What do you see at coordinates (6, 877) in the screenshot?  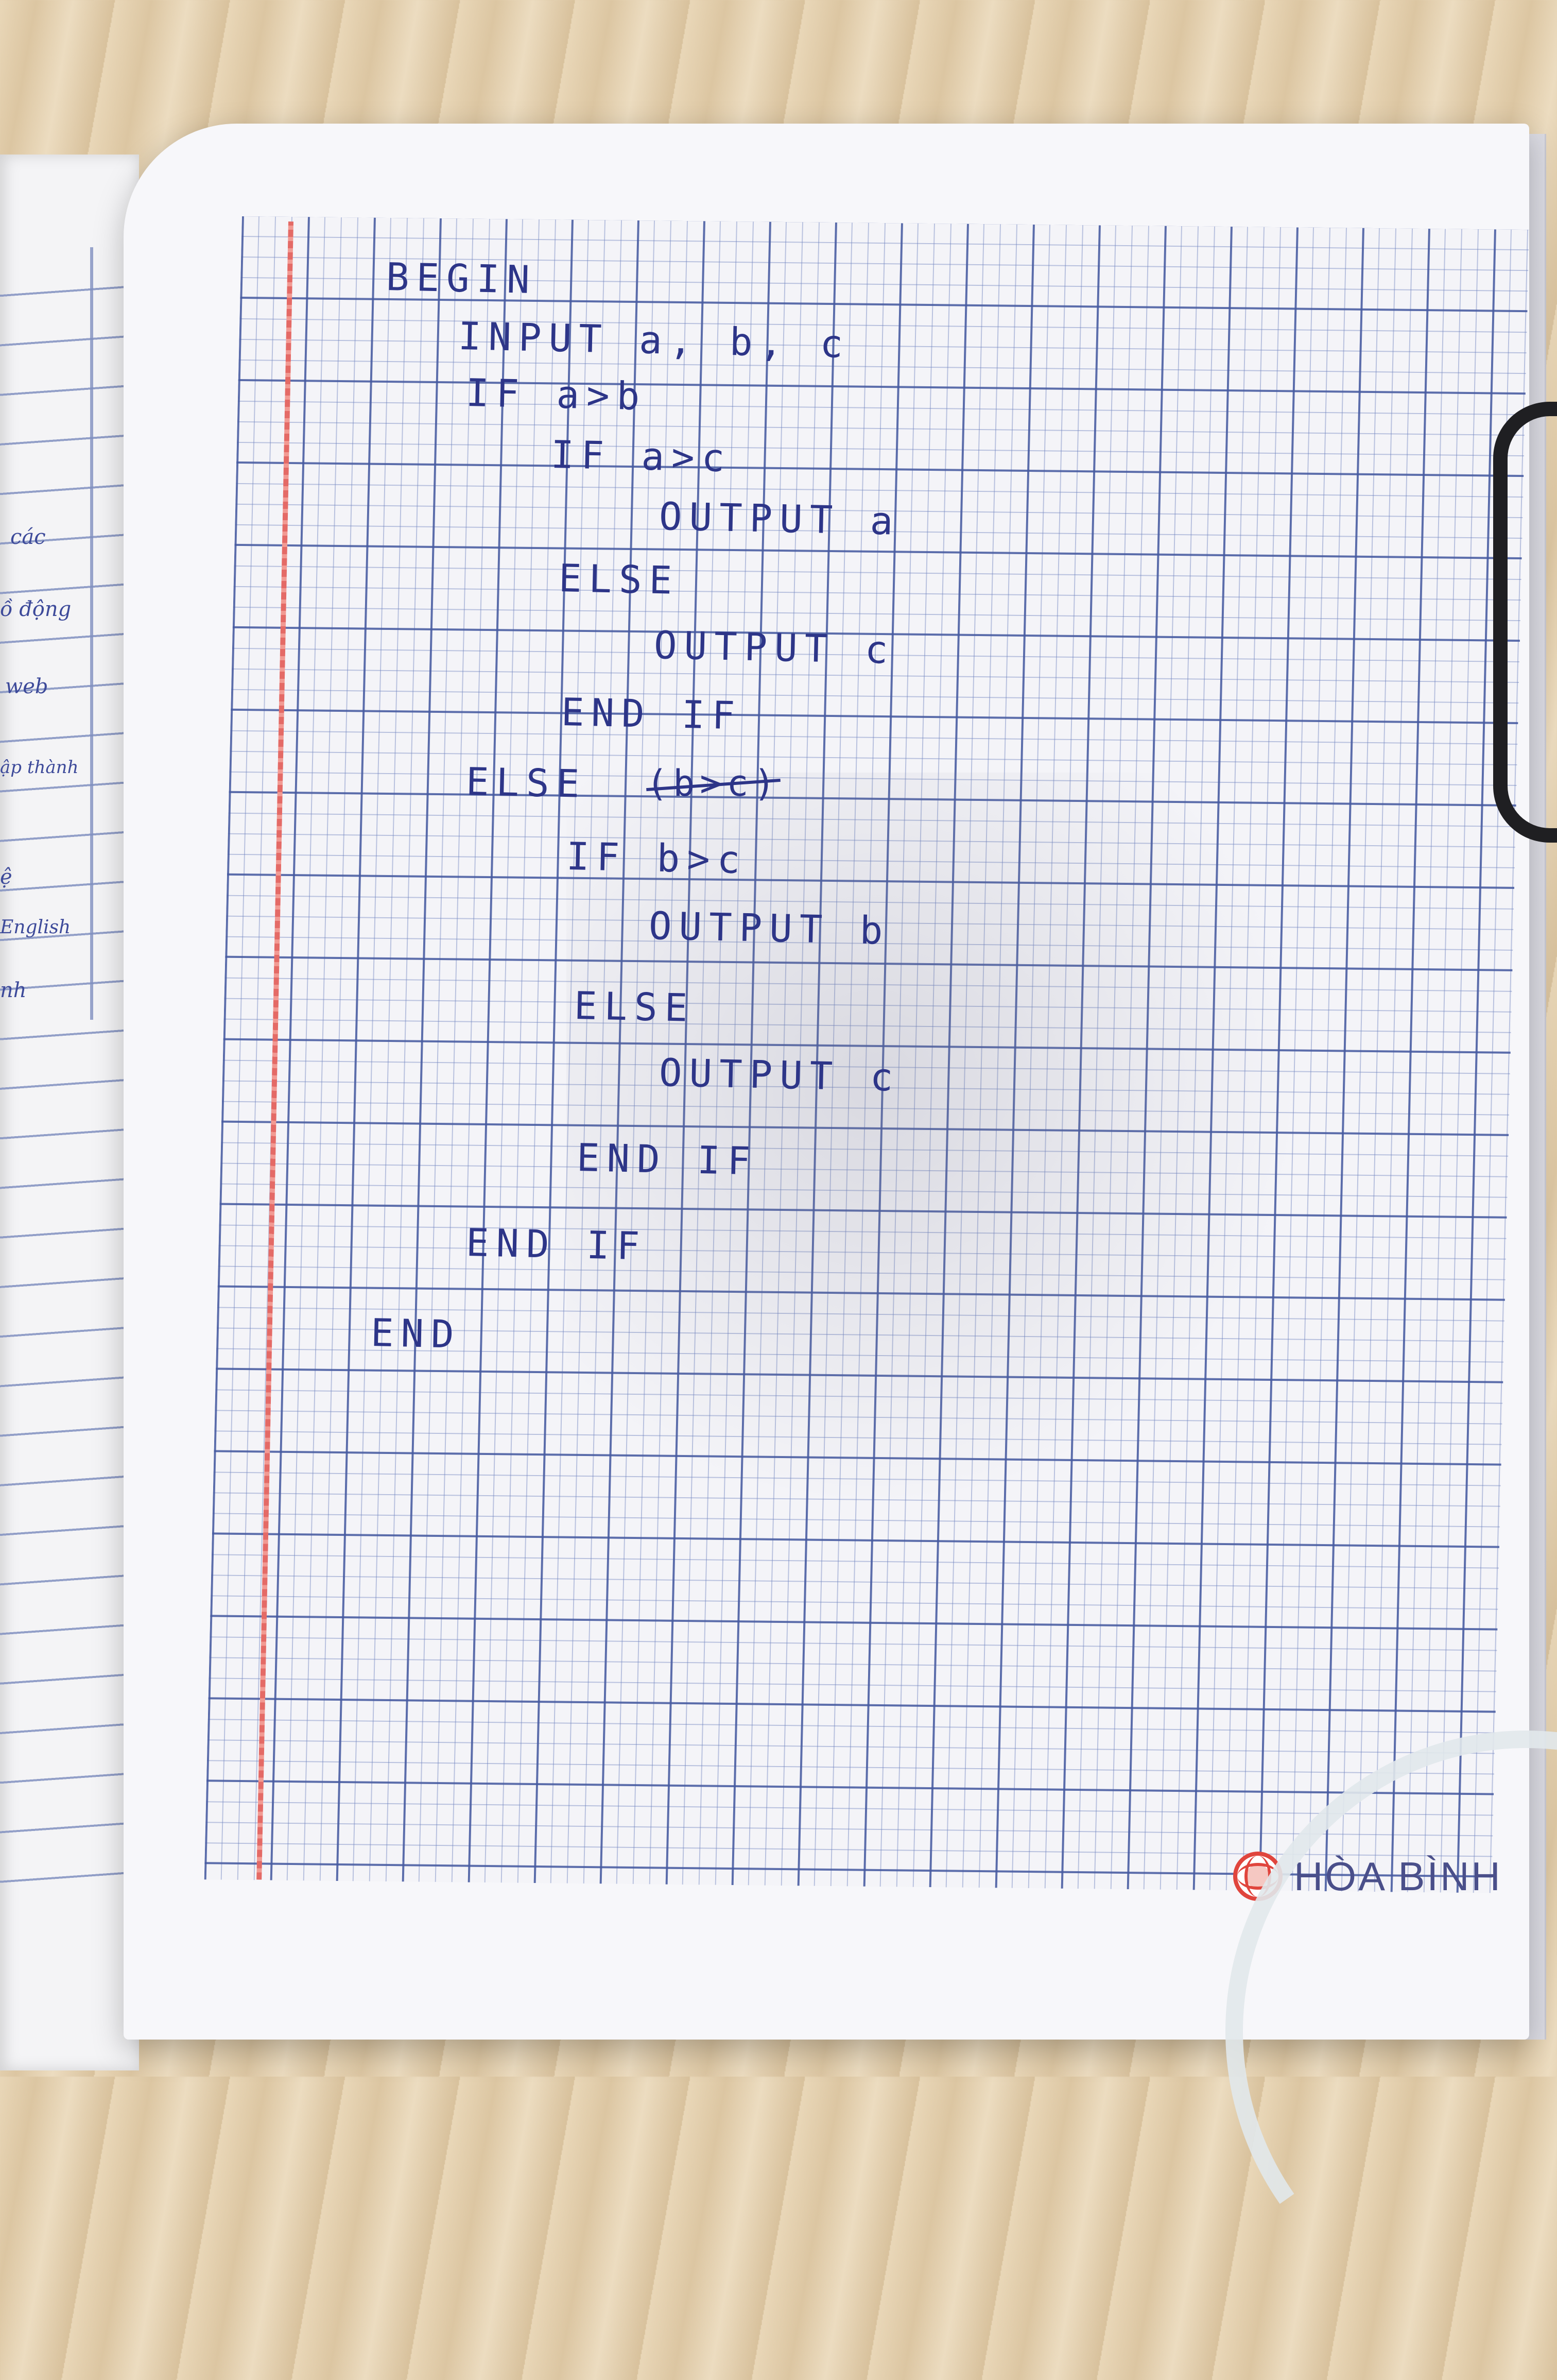 I see `left-note: ệ` at bounding box center [6, 877].